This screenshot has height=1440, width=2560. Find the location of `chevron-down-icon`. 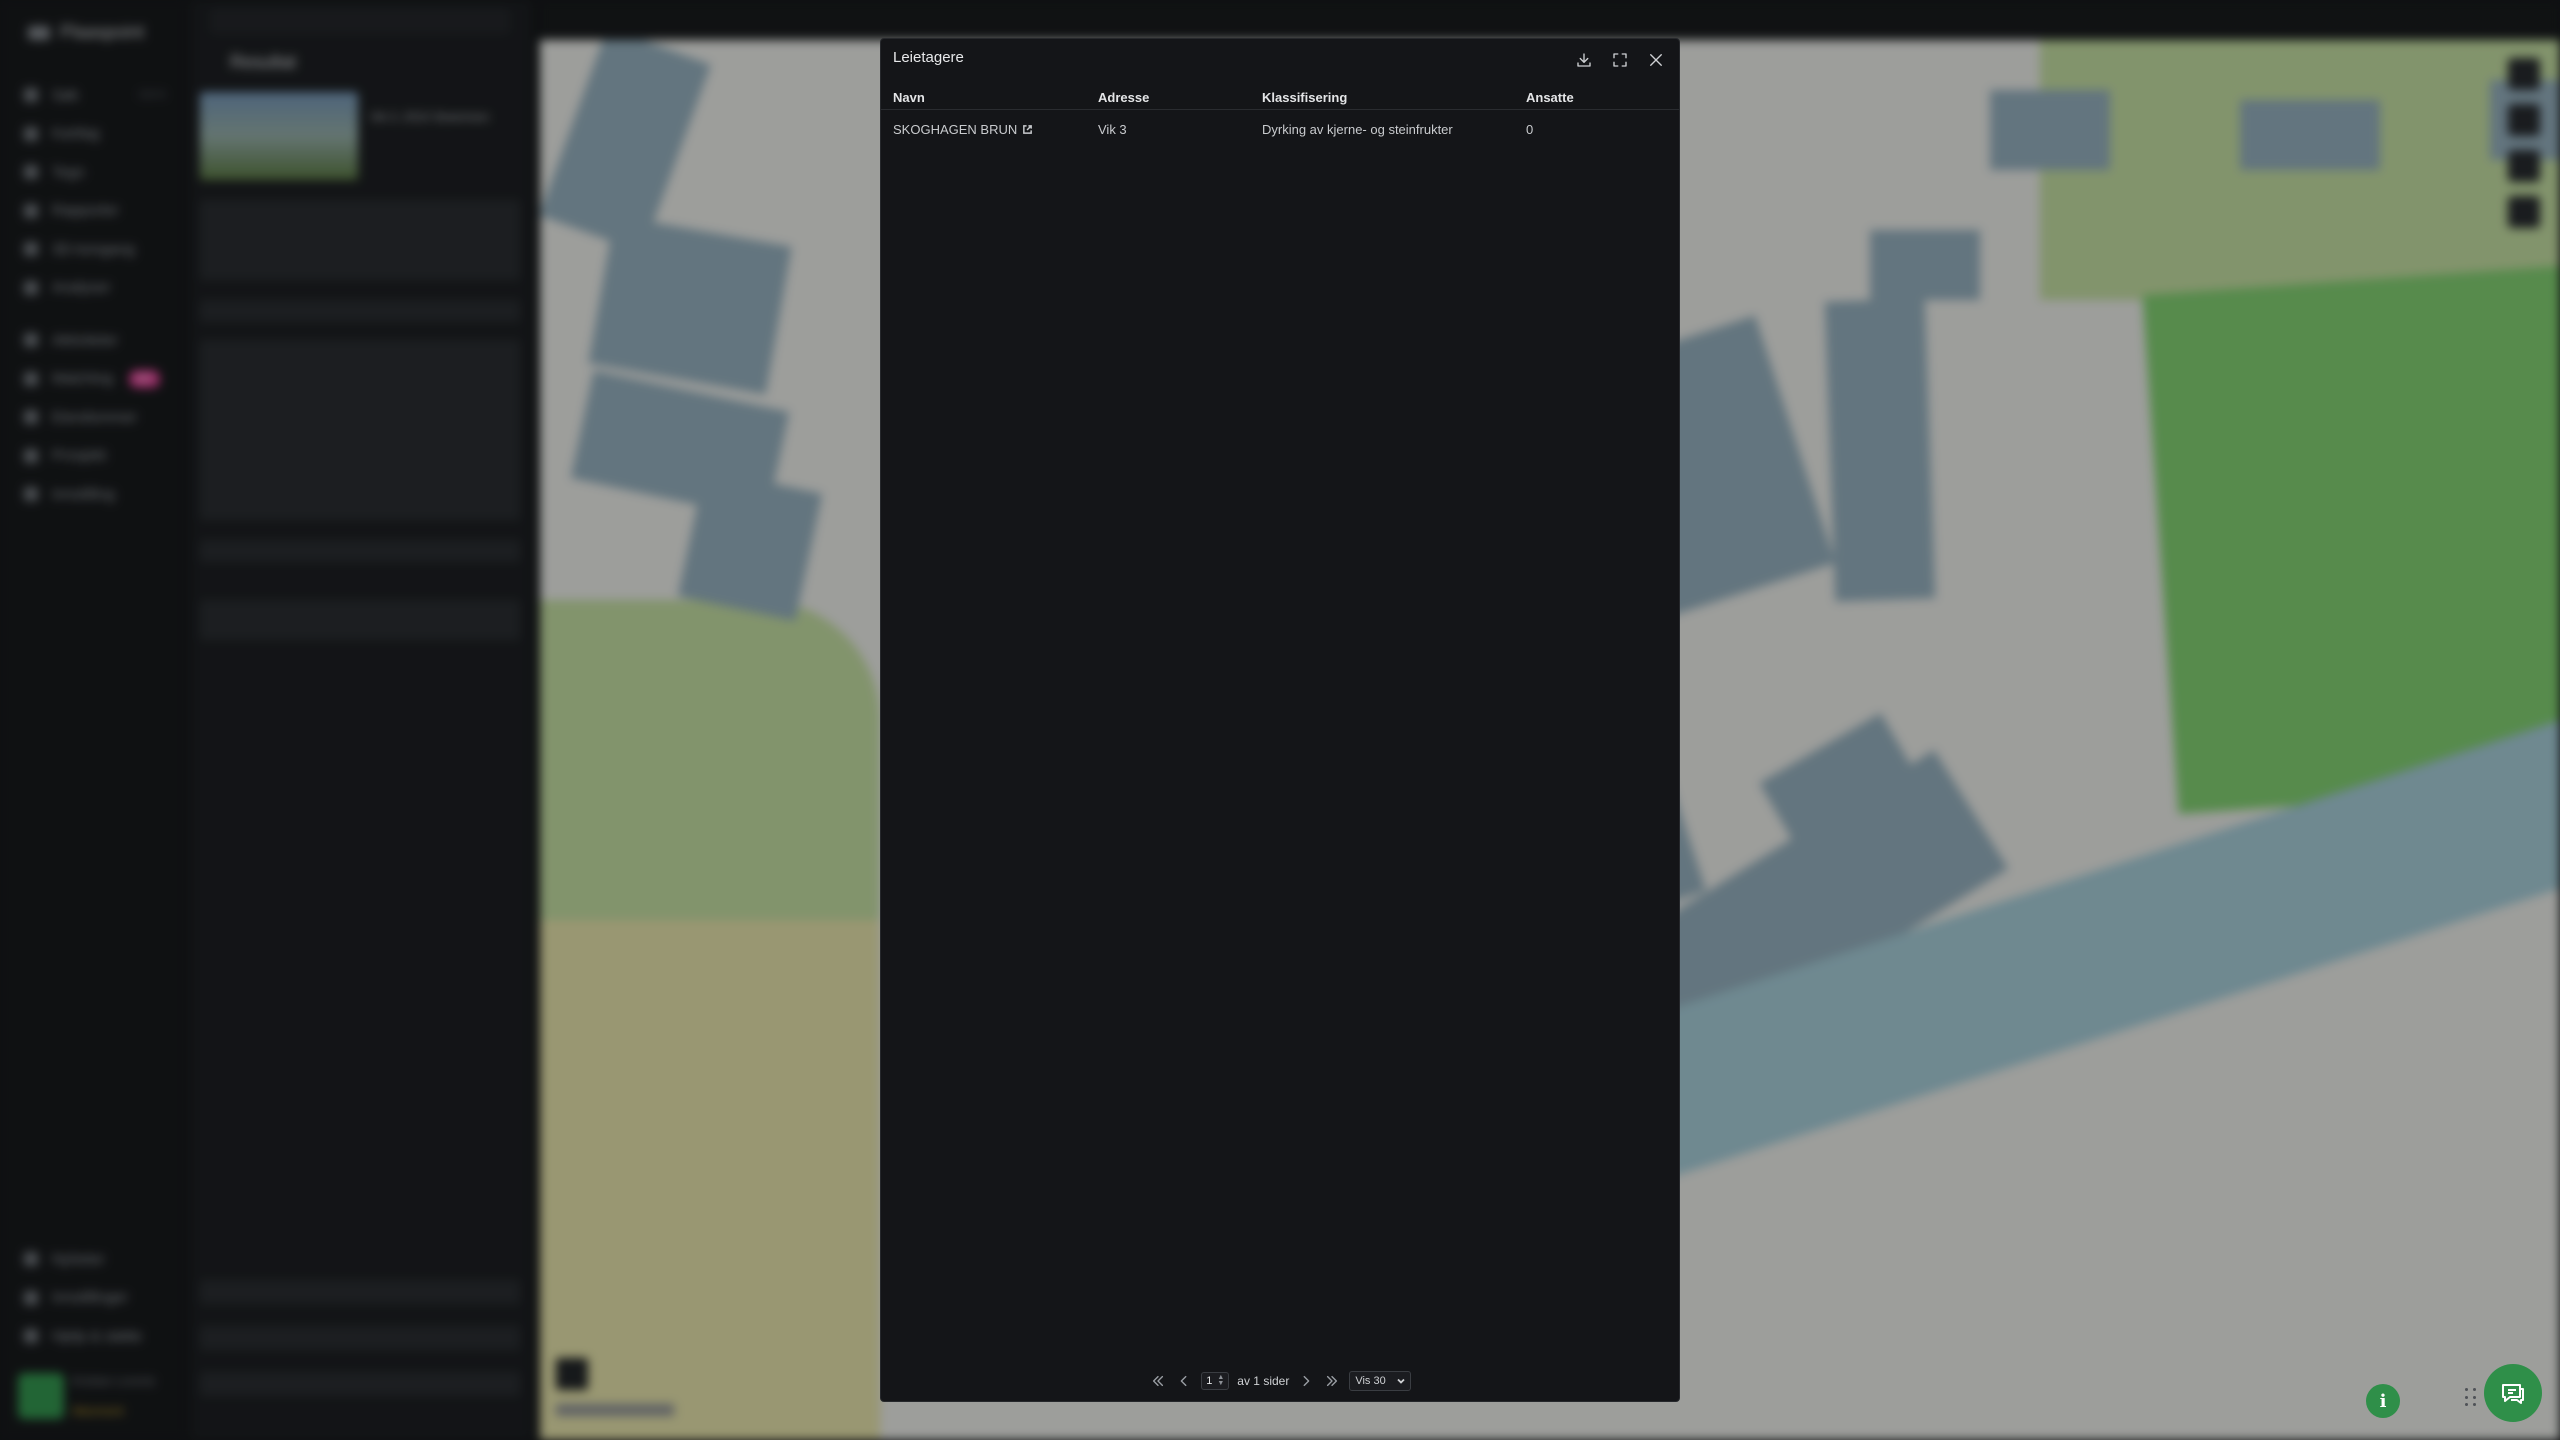

chevron-down-icon is located at coordinates (1401, 1381).